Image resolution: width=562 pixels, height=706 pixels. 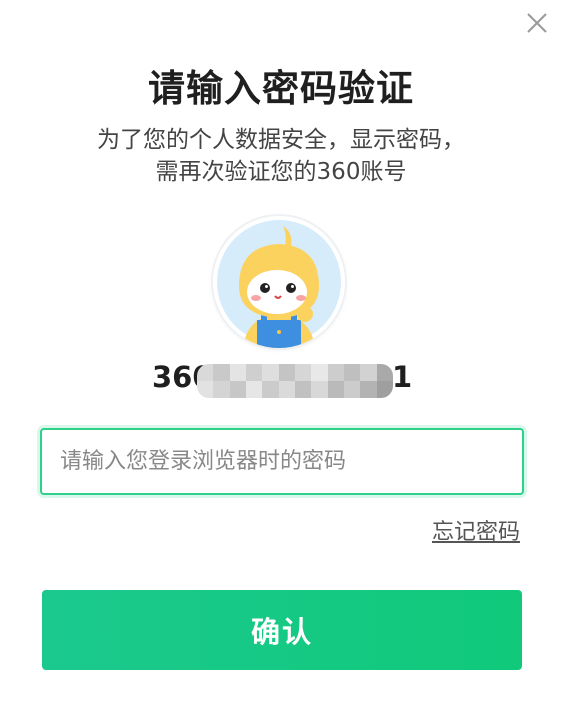 I want to click on password-input, so click(x=282, y=461).